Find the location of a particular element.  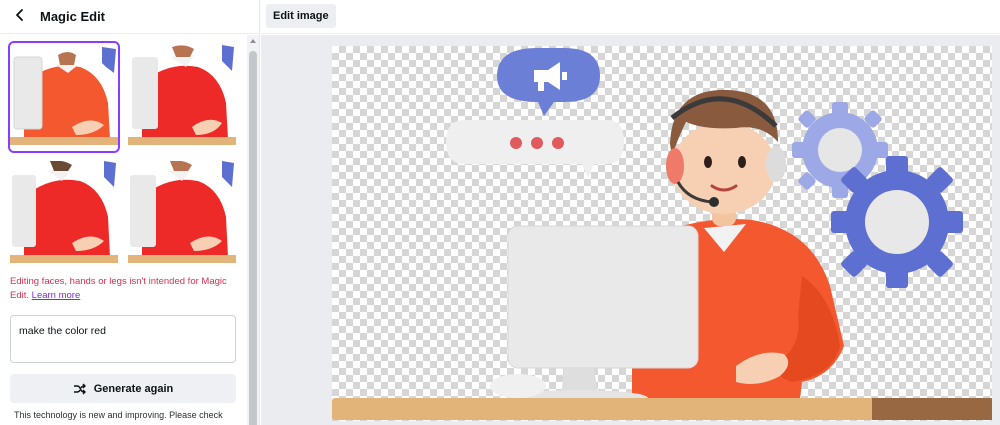

chevron-left-icon is located at coordinates (20, 17).